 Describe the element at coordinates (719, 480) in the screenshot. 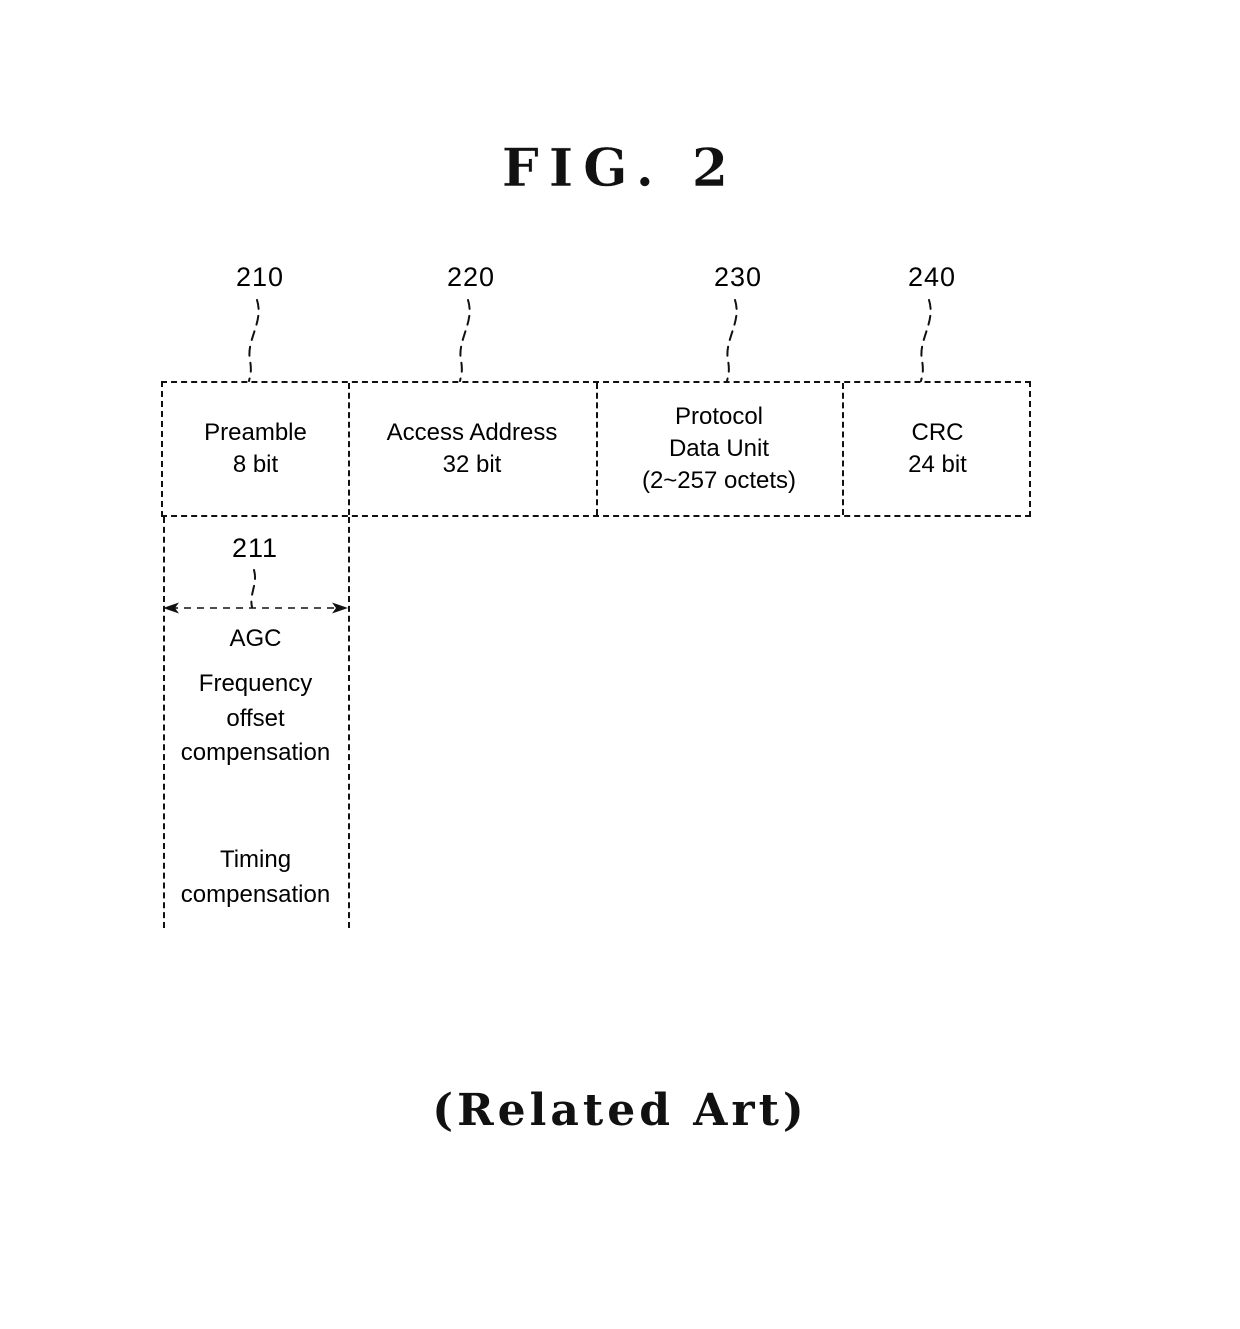

I see `packet-field-pdu-line3: (2~257 octets)` at that location.